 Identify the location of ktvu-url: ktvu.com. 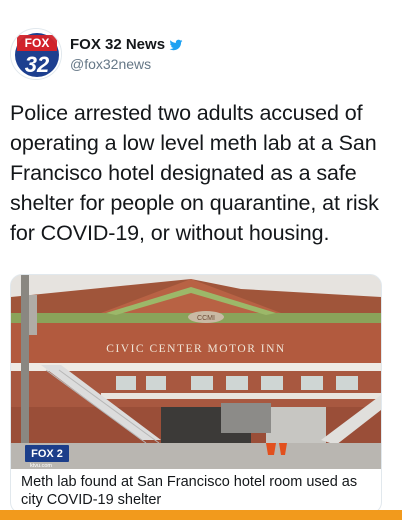
(41, 466).